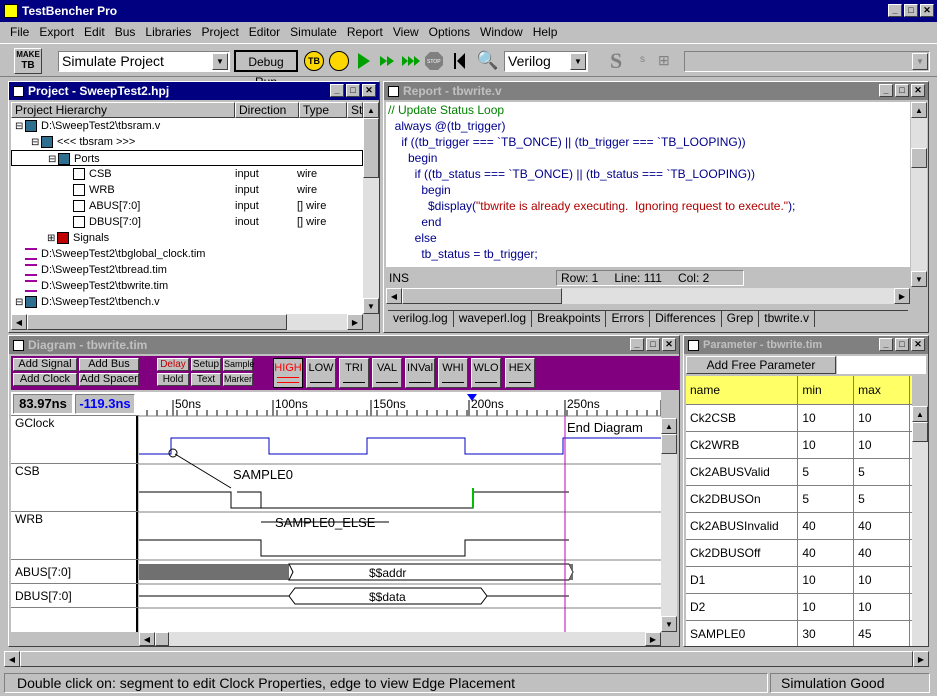  What do you see at coordinates (686, 319) in the screenshot?
I see `report-tab: Differences` at bounding box center [686, 319].